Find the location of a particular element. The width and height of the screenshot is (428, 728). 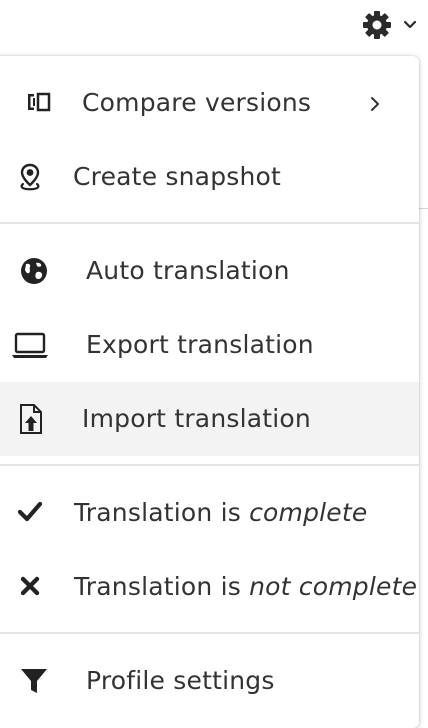

background-divider is located at coordinates (423, 208).